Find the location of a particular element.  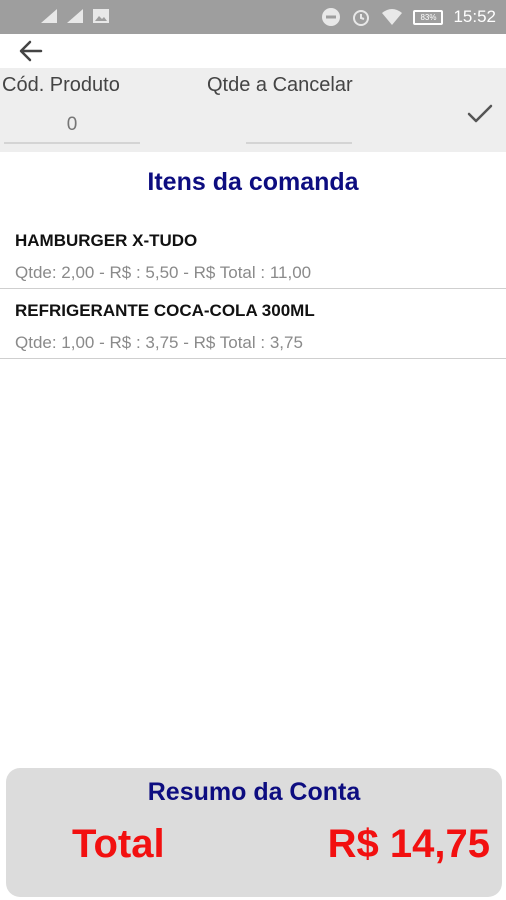

arrow-left-icon is located at coordinates (31, 51).